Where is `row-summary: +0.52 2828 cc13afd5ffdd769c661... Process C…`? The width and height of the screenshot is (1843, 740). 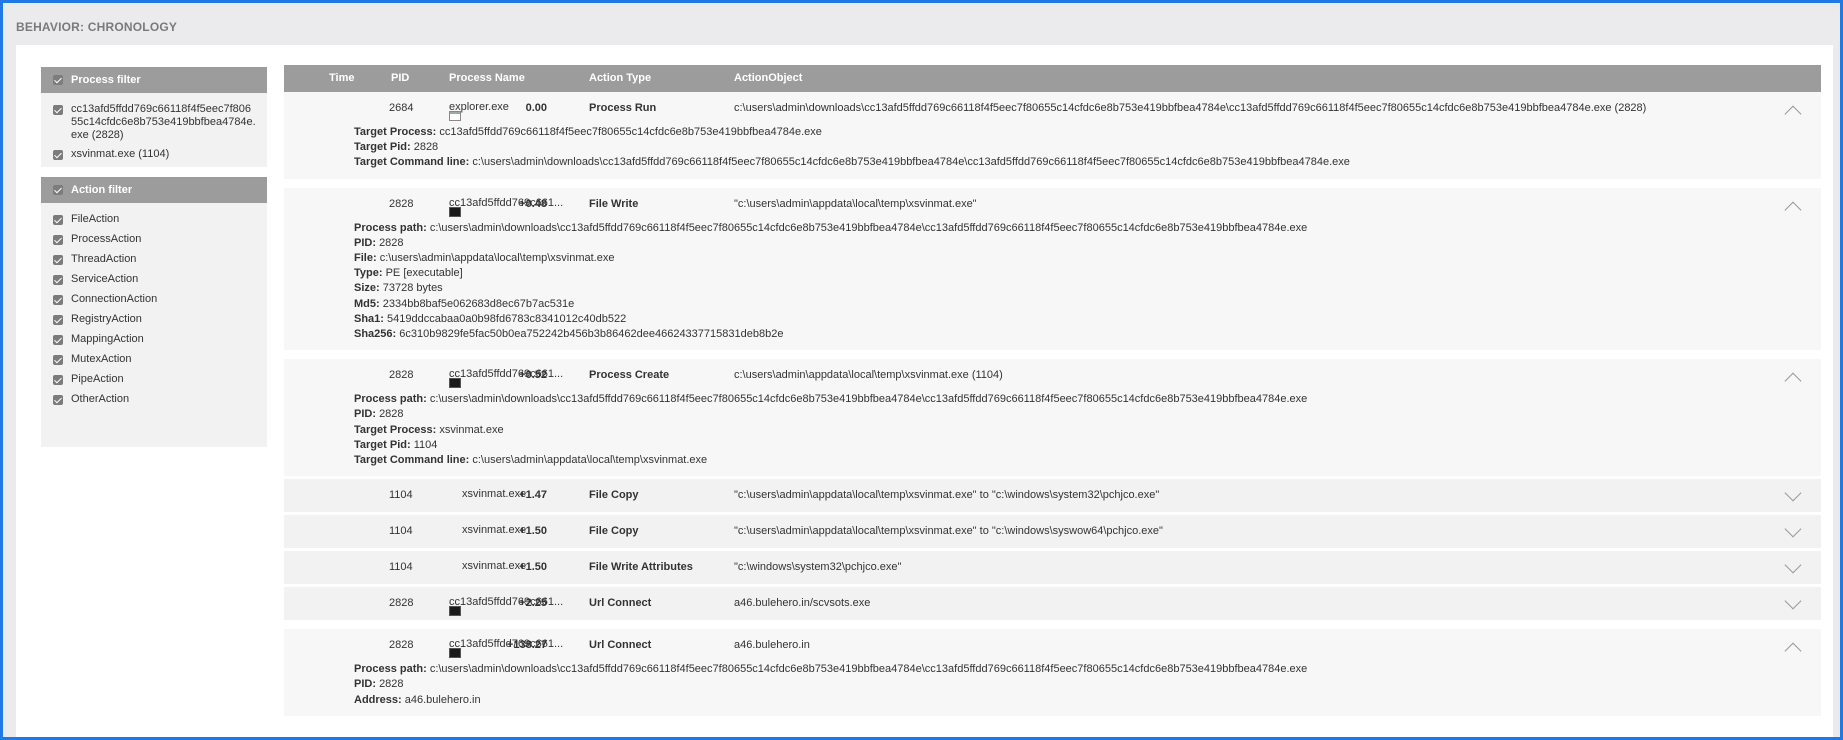 row-summary: +0.52 2828 cc13afd5ffdd769c661... Process C… is located at coordinates (1052, 375).